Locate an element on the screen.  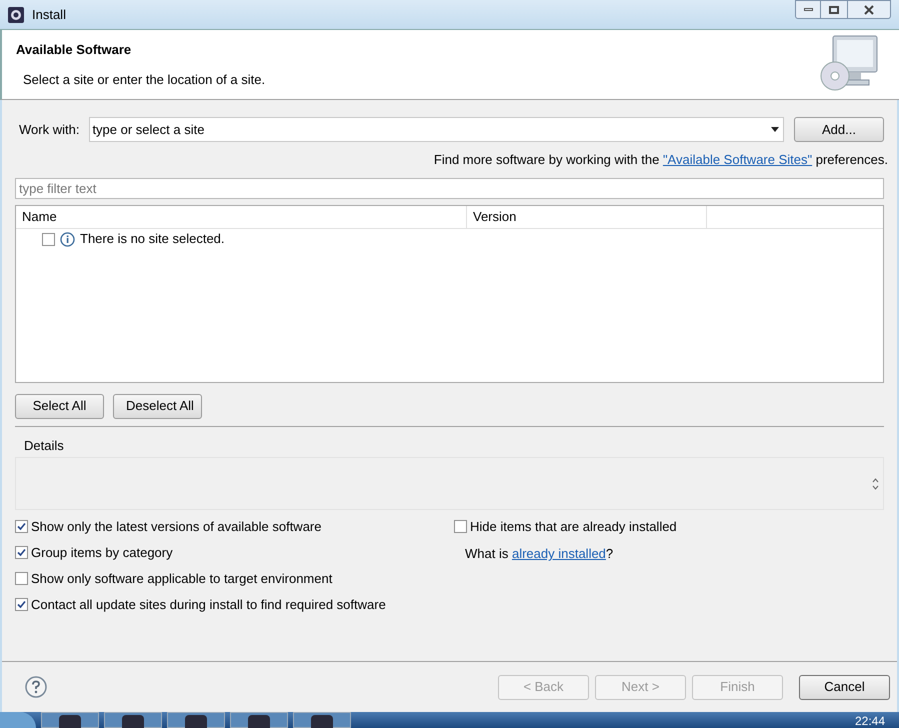
column-header: Version is located at coordinates (587, 217).